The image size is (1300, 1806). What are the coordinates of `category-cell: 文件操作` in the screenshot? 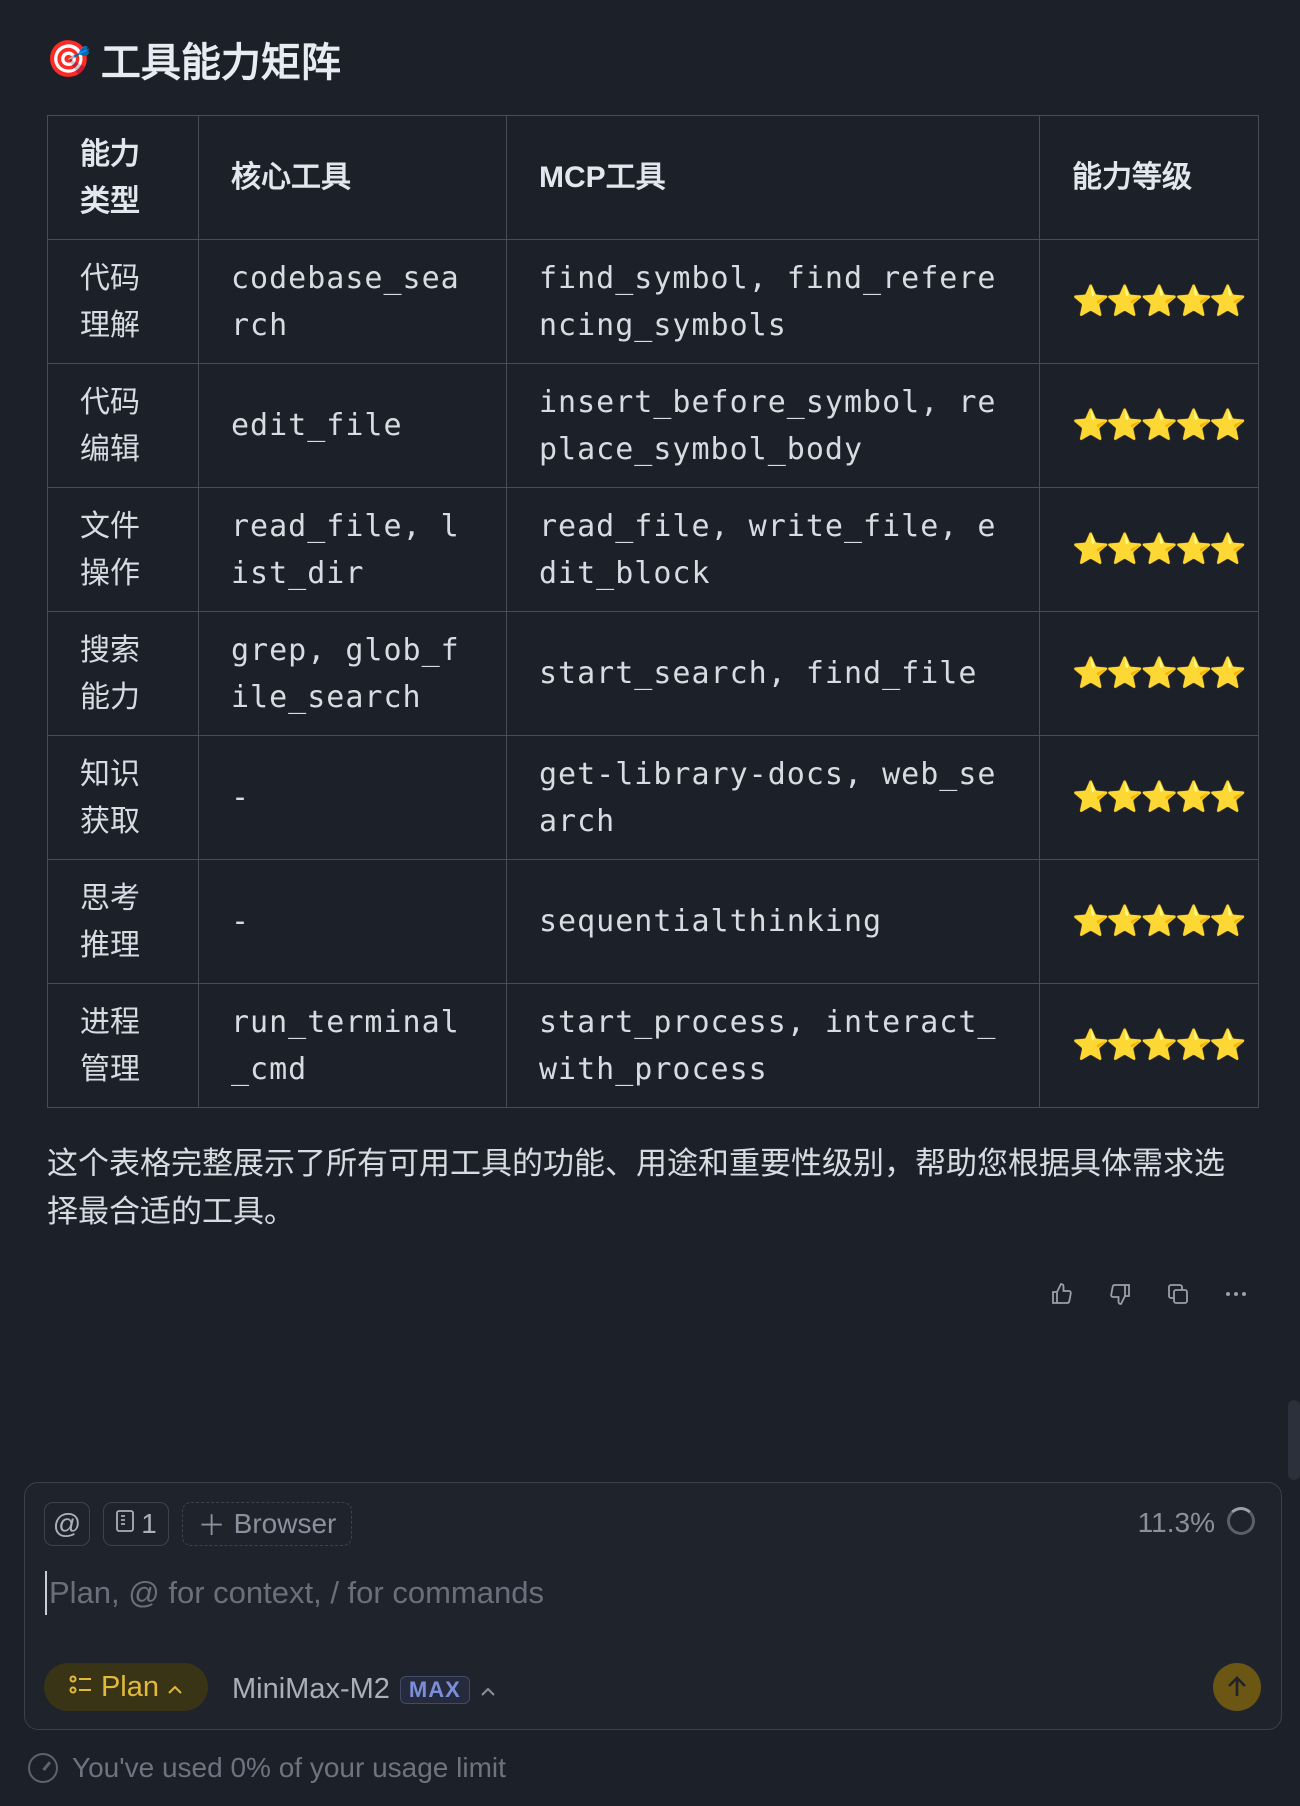 It's located at (123, 549).